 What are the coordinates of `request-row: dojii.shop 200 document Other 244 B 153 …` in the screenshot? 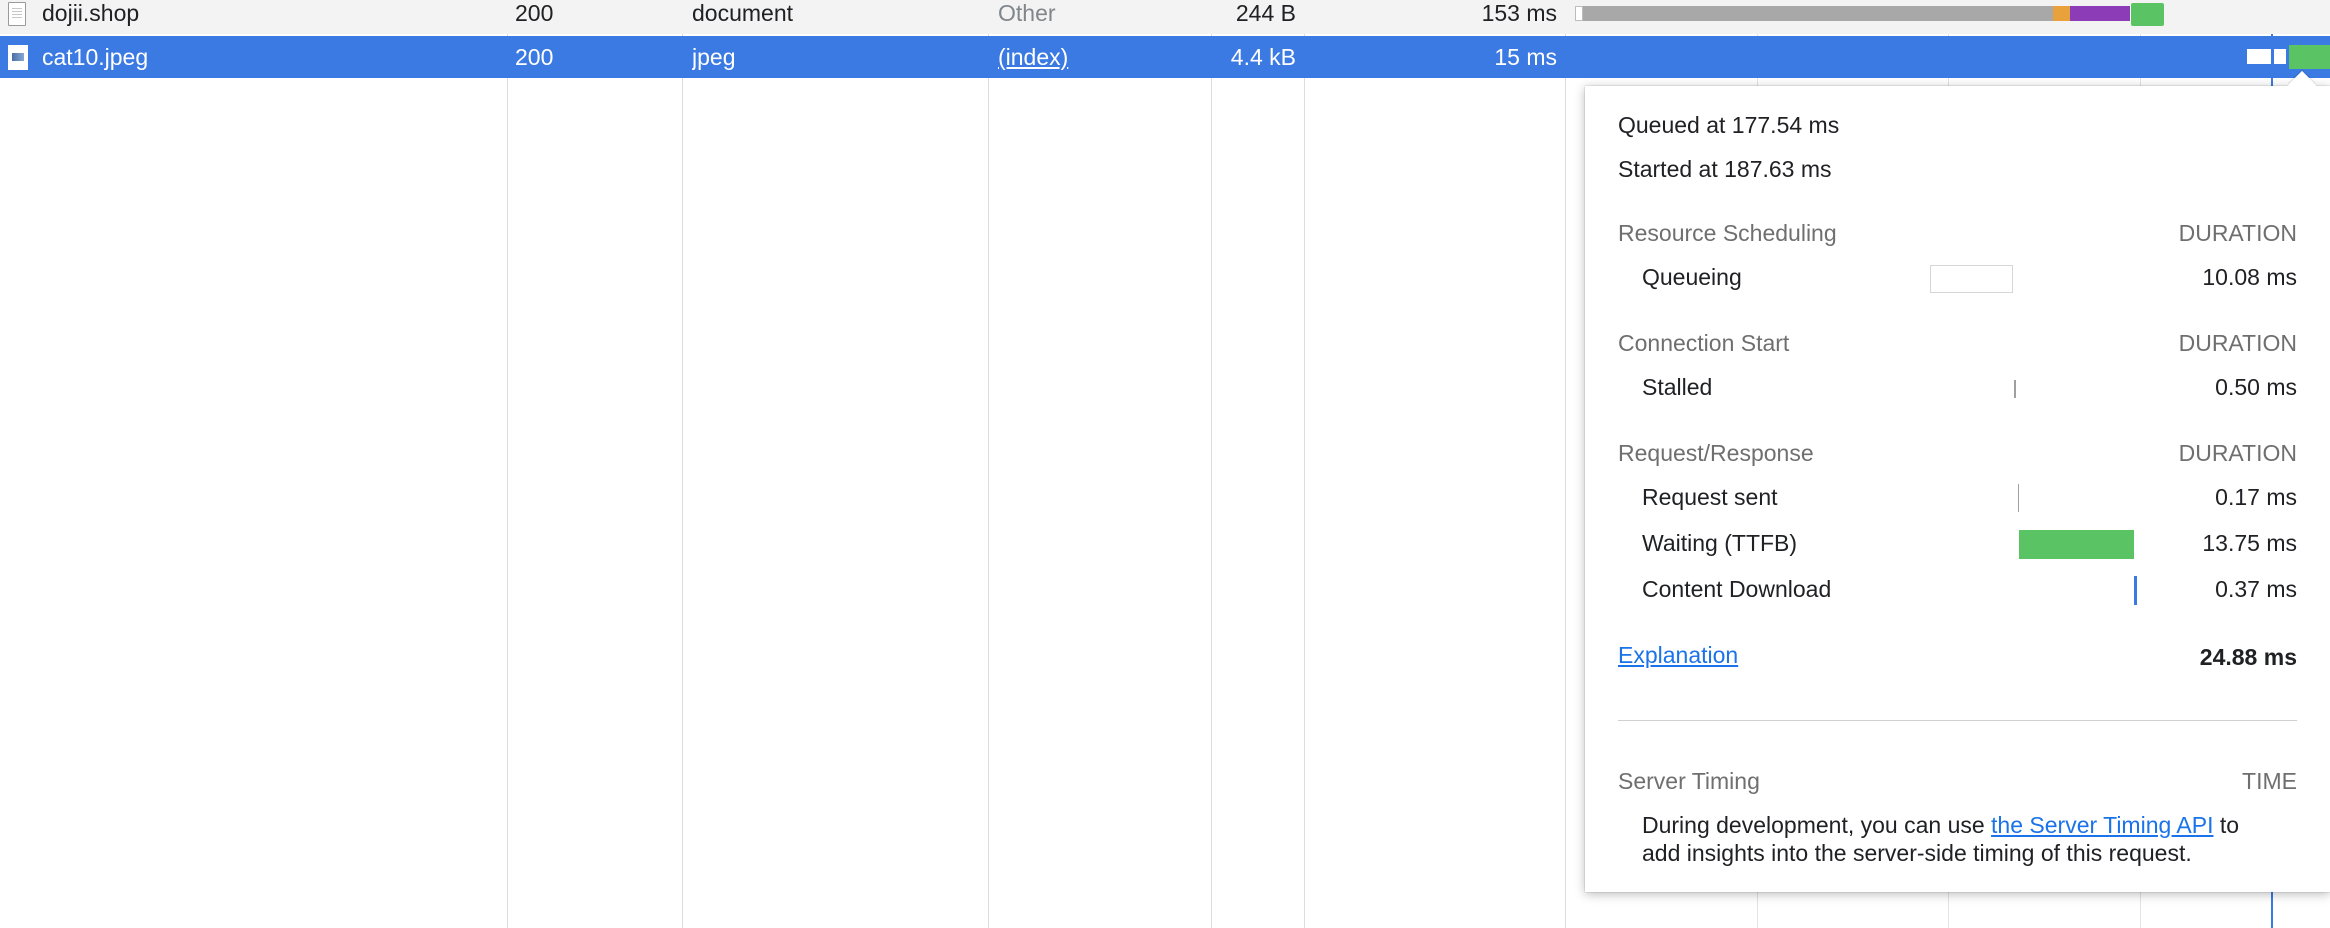 It's located at (1165, 17).